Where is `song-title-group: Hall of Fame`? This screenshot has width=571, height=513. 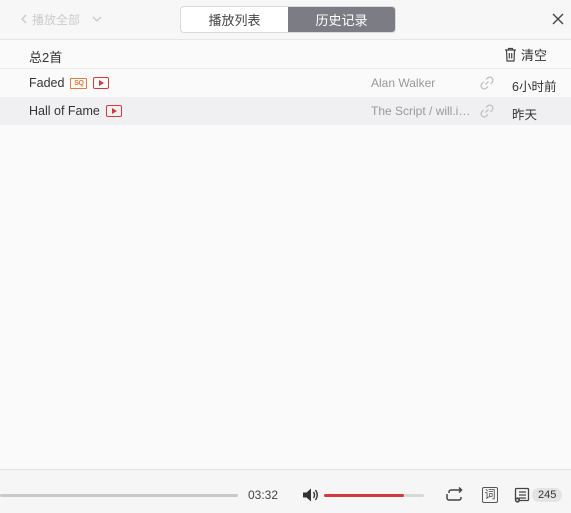 song-title-group: Hall of Fame is located at coordinates (75, 111).